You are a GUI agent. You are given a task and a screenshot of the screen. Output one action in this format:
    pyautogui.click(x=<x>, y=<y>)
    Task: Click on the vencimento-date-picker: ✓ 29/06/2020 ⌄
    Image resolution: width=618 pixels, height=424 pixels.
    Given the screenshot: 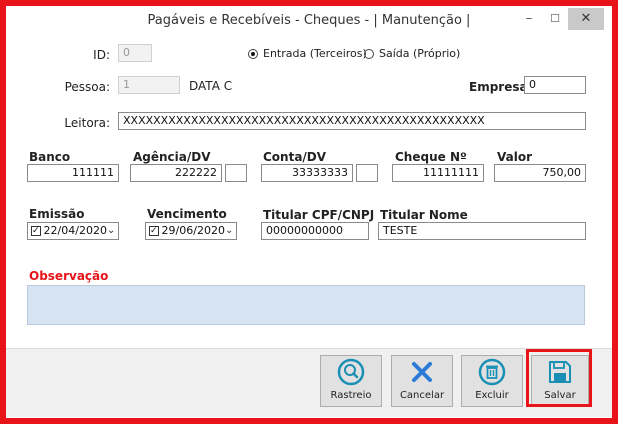 What is the action you would take?
    pyautogui.click(x=191, y=231)
    